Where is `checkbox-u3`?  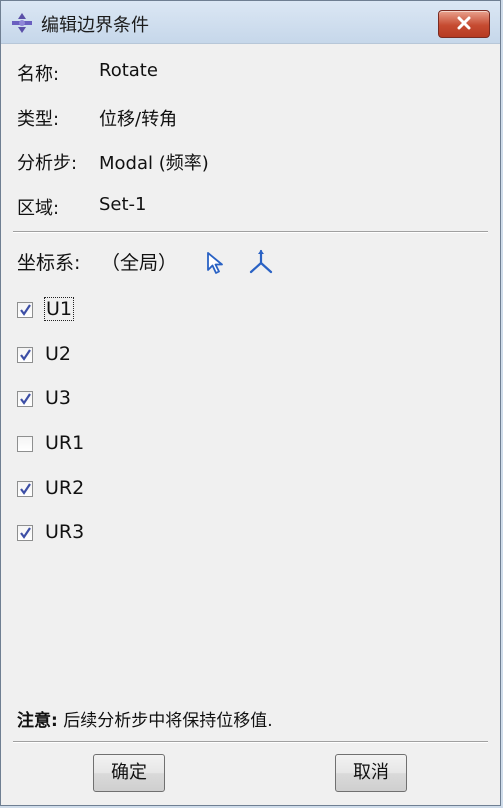 checkbox-u3 is located at coordinates (25, 399).